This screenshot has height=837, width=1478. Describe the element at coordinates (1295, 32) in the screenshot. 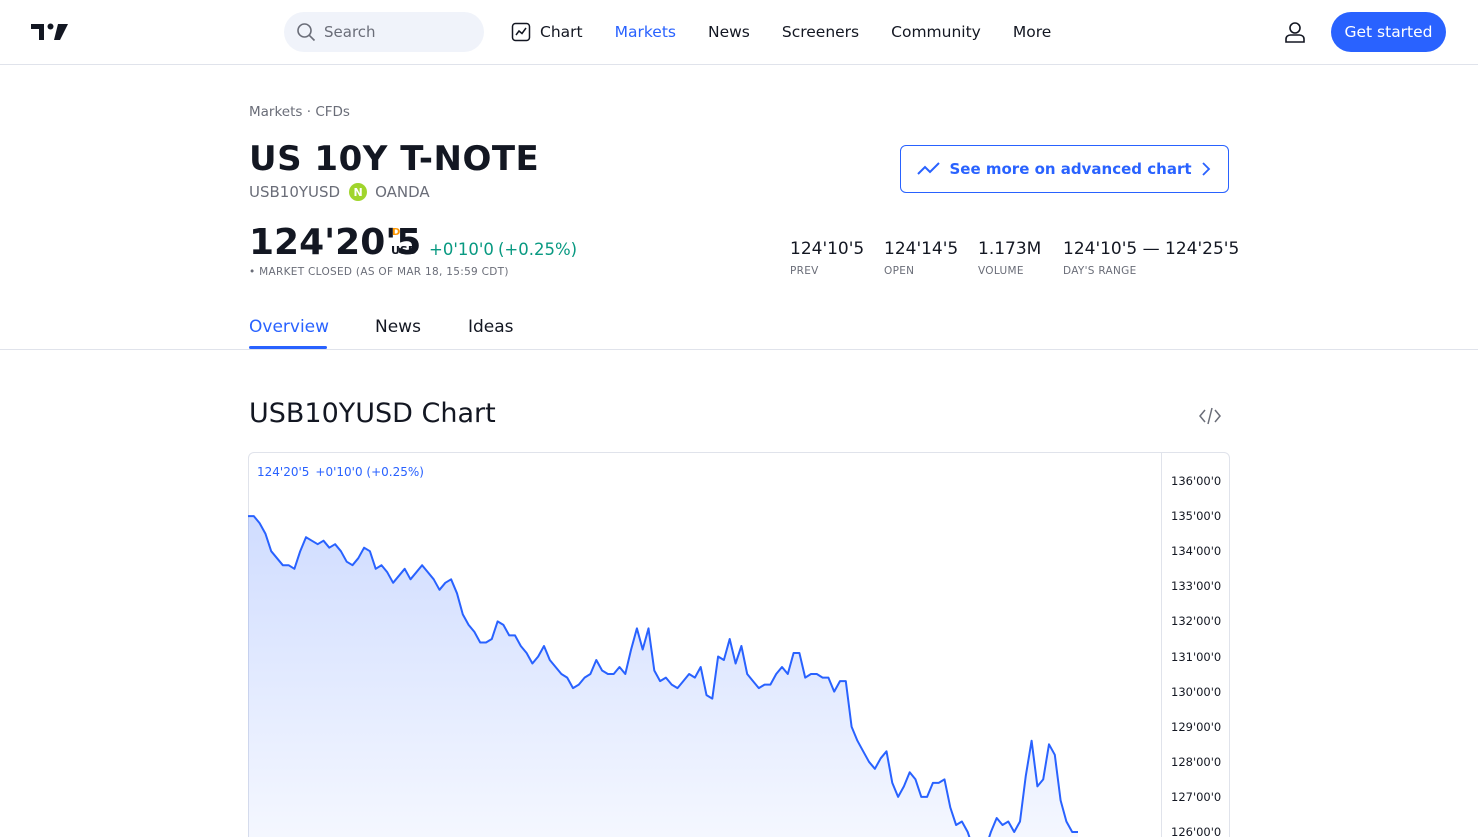

I see `user-icon` at that location.